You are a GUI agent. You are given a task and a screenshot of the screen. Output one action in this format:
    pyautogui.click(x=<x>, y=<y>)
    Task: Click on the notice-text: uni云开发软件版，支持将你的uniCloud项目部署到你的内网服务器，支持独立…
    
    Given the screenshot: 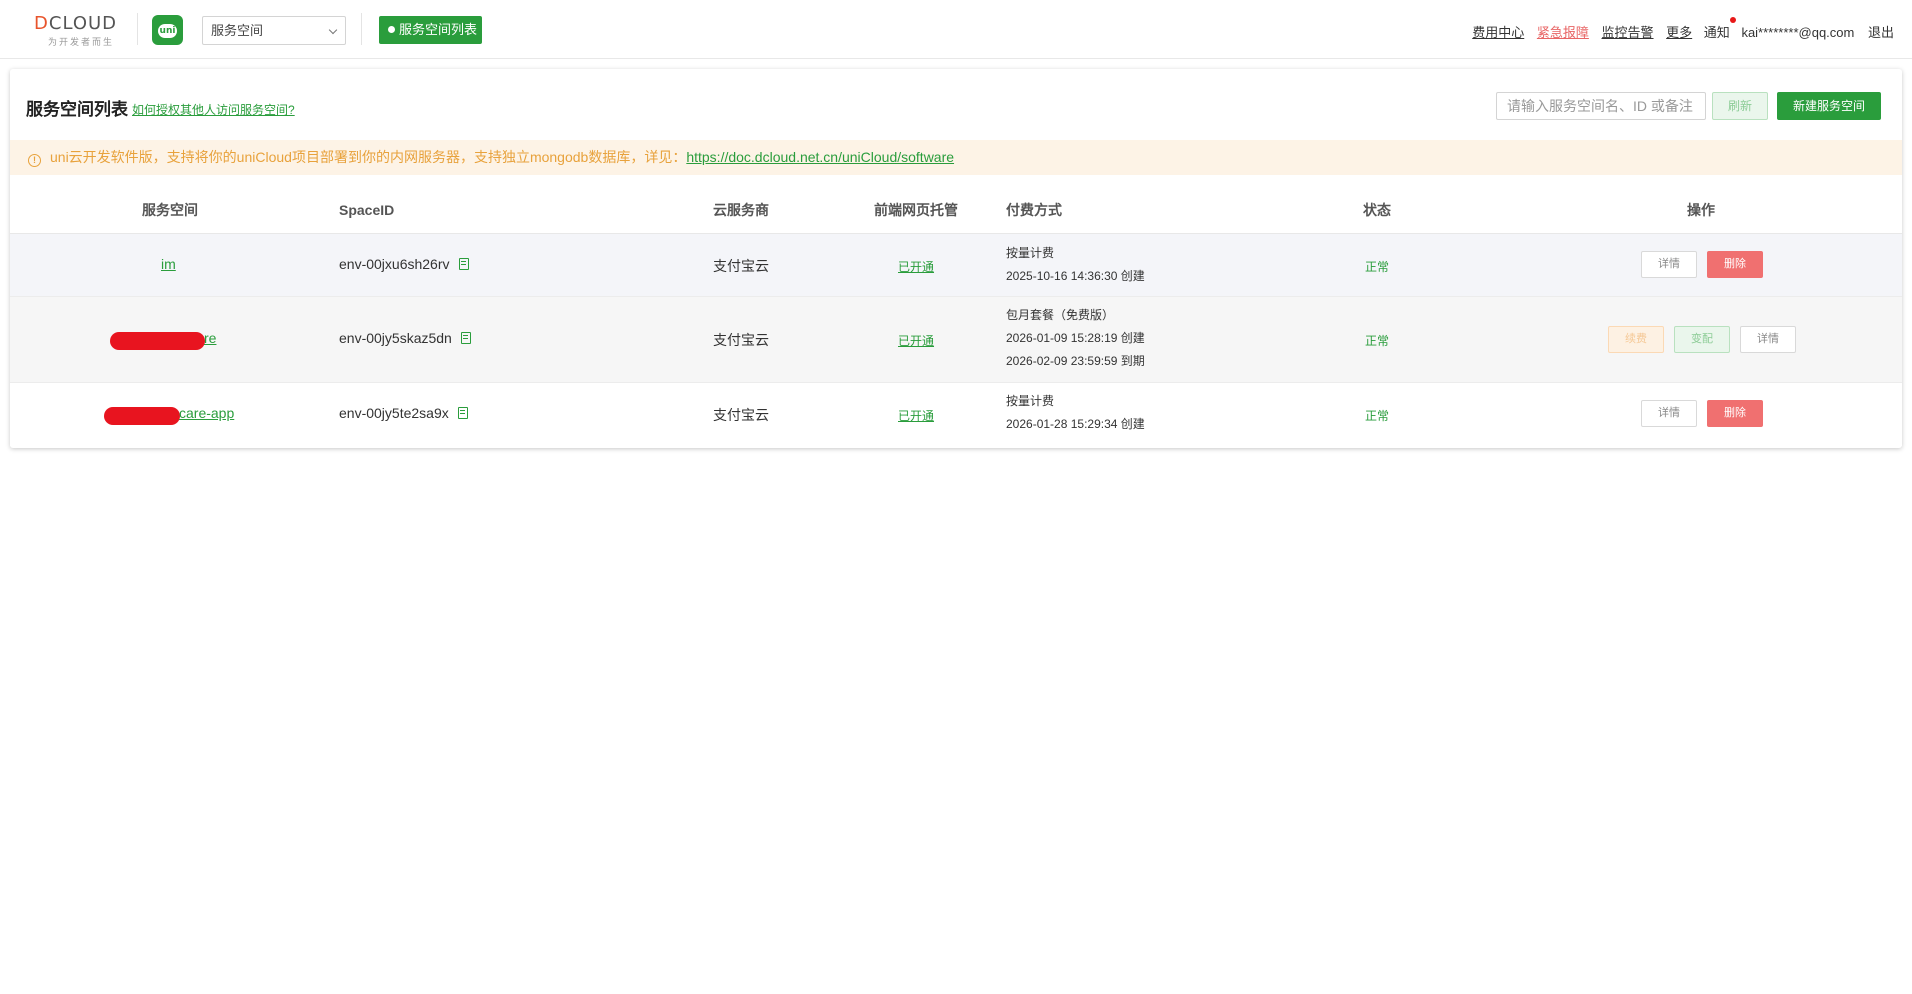 What is the action you would take?
    pyautogui.click(x=368, y=157)
    